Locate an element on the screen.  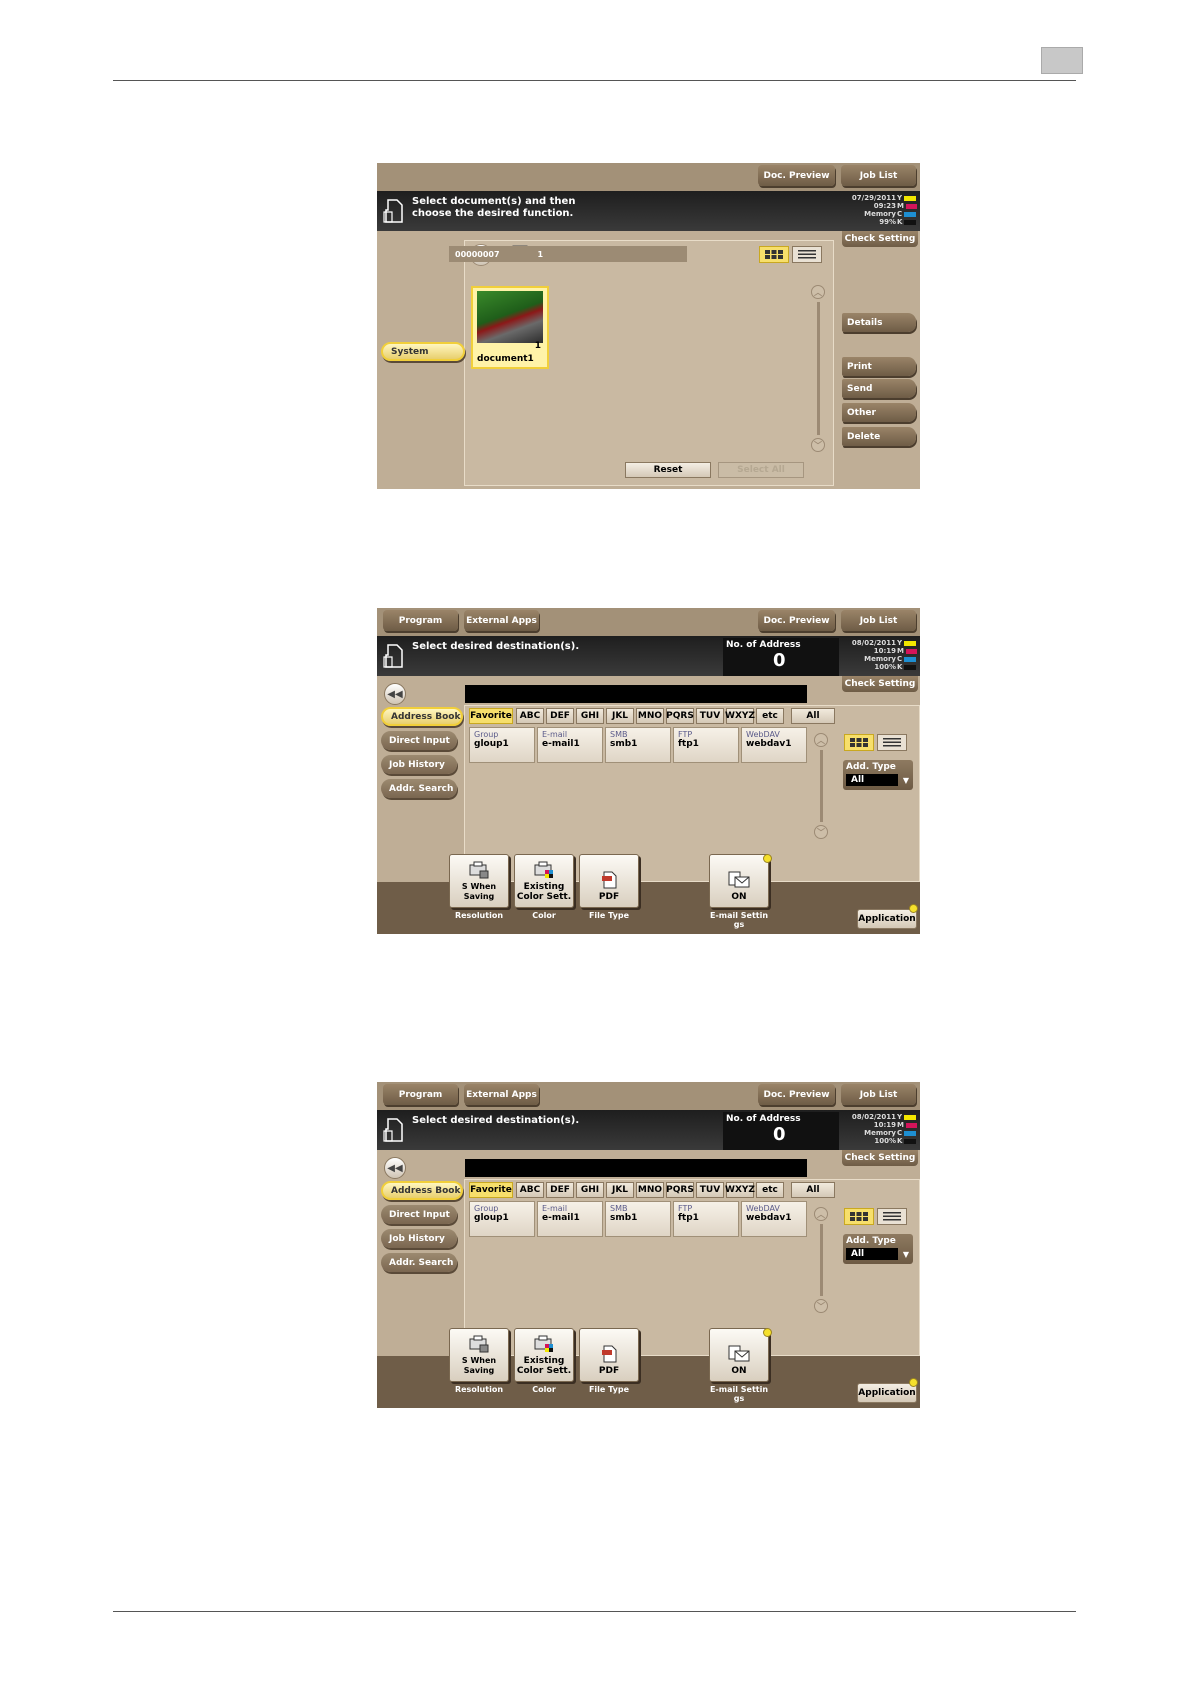
email-icon is located at coordinates (739, 879).